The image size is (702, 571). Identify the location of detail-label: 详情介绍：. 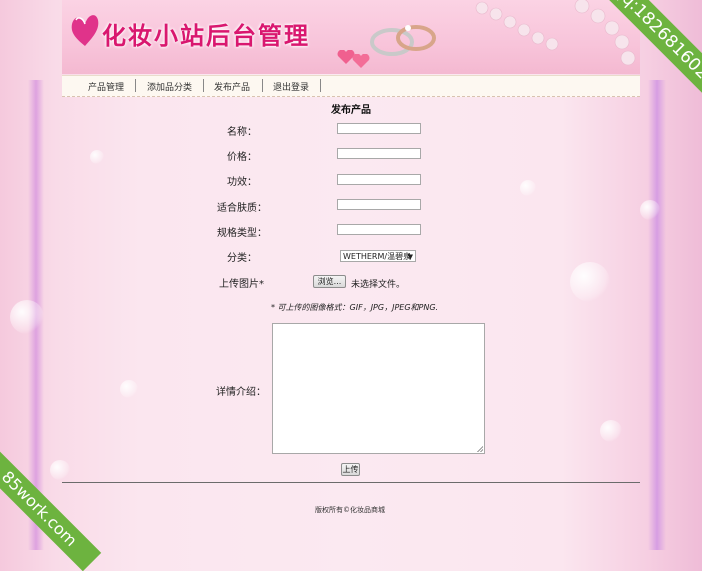
(241, 392).